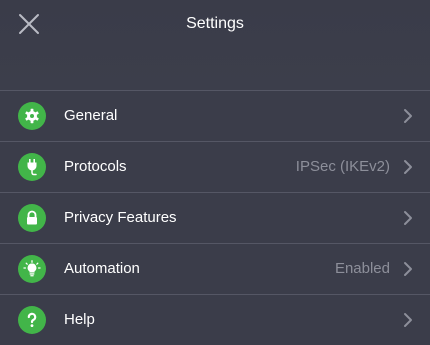 The image size is (430, 345). Describe the element at coordinates (102, 268) in the screenshot. I see `menu-item-label: Automation` at that location.